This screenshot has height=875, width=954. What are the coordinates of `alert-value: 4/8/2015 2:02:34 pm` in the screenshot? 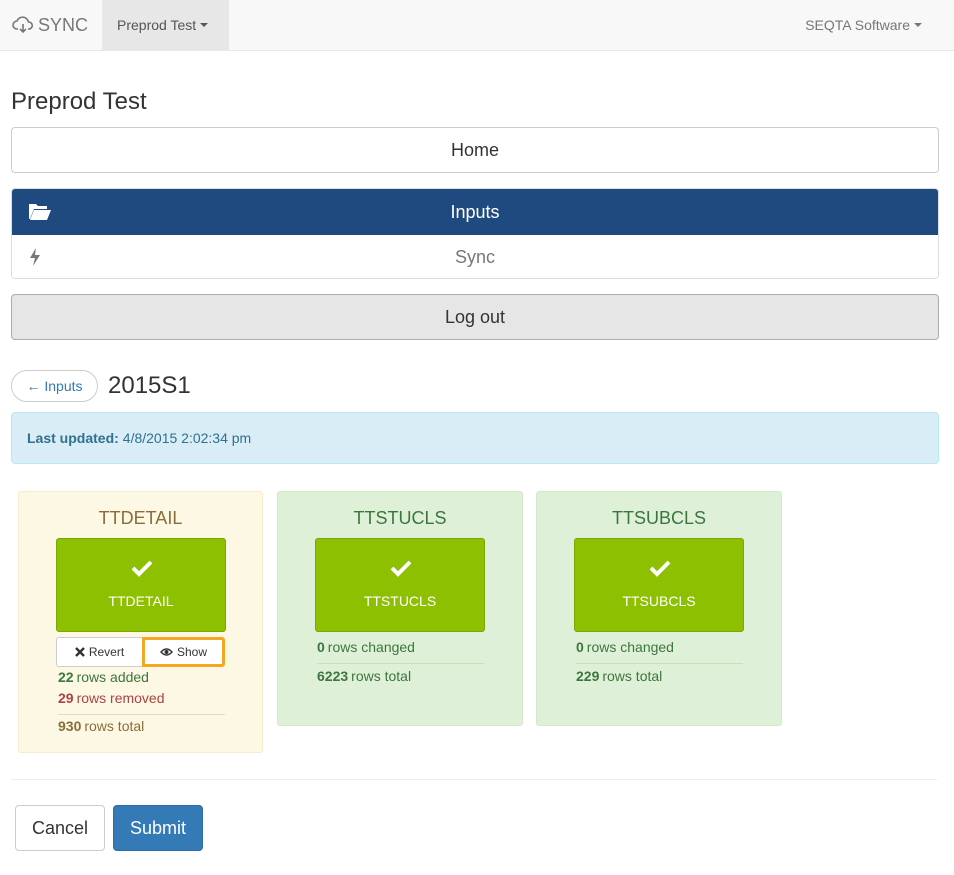 It's located at (187, 438).